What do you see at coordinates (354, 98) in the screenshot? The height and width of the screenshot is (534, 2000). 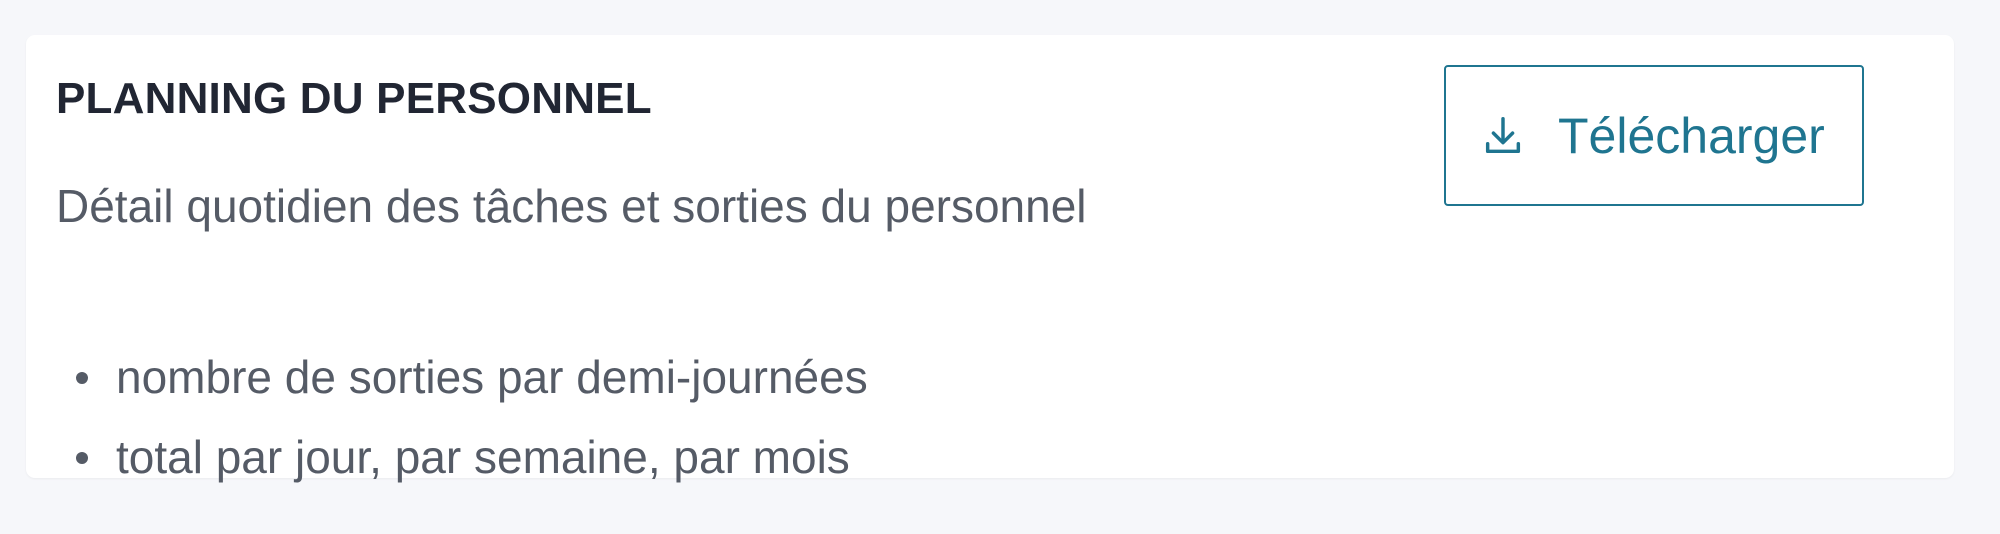 I see `card-title: PLANNING DU PERSONNEL` at bounding box center [354, 98].